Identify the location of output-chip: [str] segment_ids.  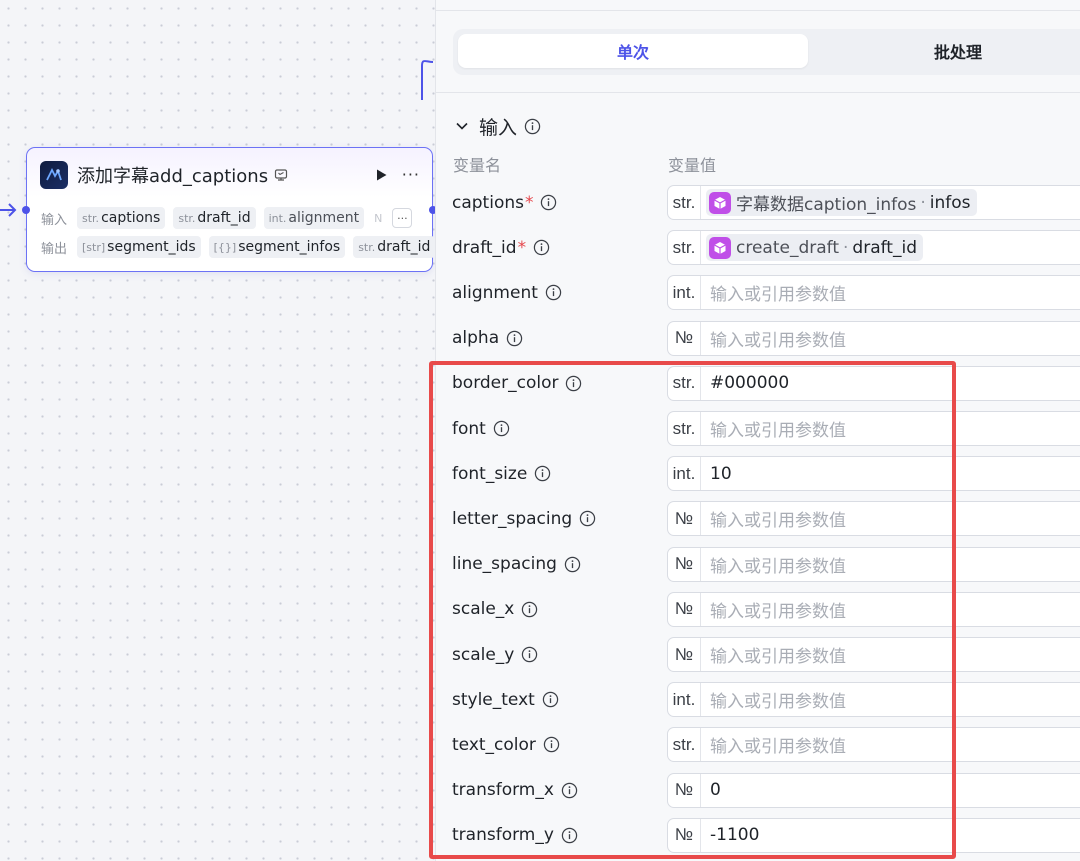
(139, 247).